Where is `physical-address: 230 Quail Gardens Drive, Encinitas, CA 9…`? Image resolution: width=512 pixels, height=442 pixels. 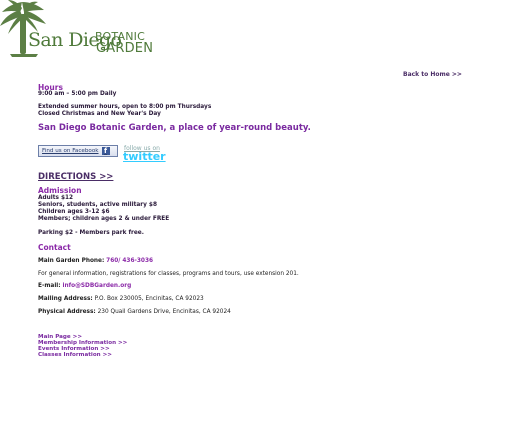 physical-address: 230 Quail Gardens Drive, Encinitas, CA 9… is located at coordinates (164, 312).